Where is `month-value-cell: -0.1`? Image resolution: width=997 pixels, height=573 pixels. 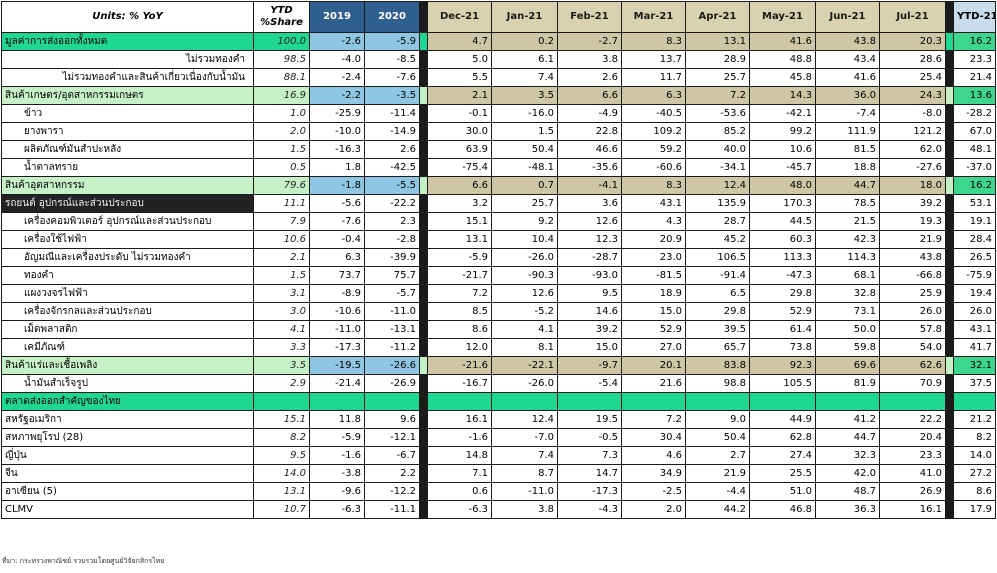
month-value-cell: -0.1 is located at coordinates (459, 113).